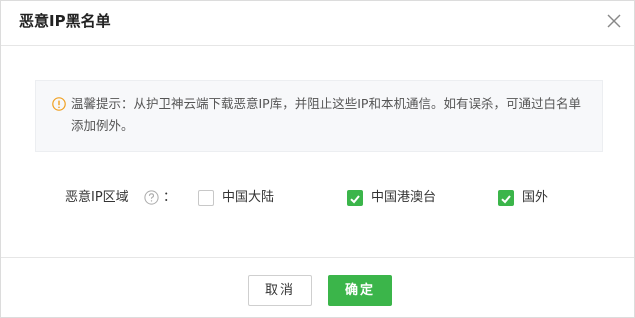  I want to click on region-label: 恶意IP区域, so click(97, 197).